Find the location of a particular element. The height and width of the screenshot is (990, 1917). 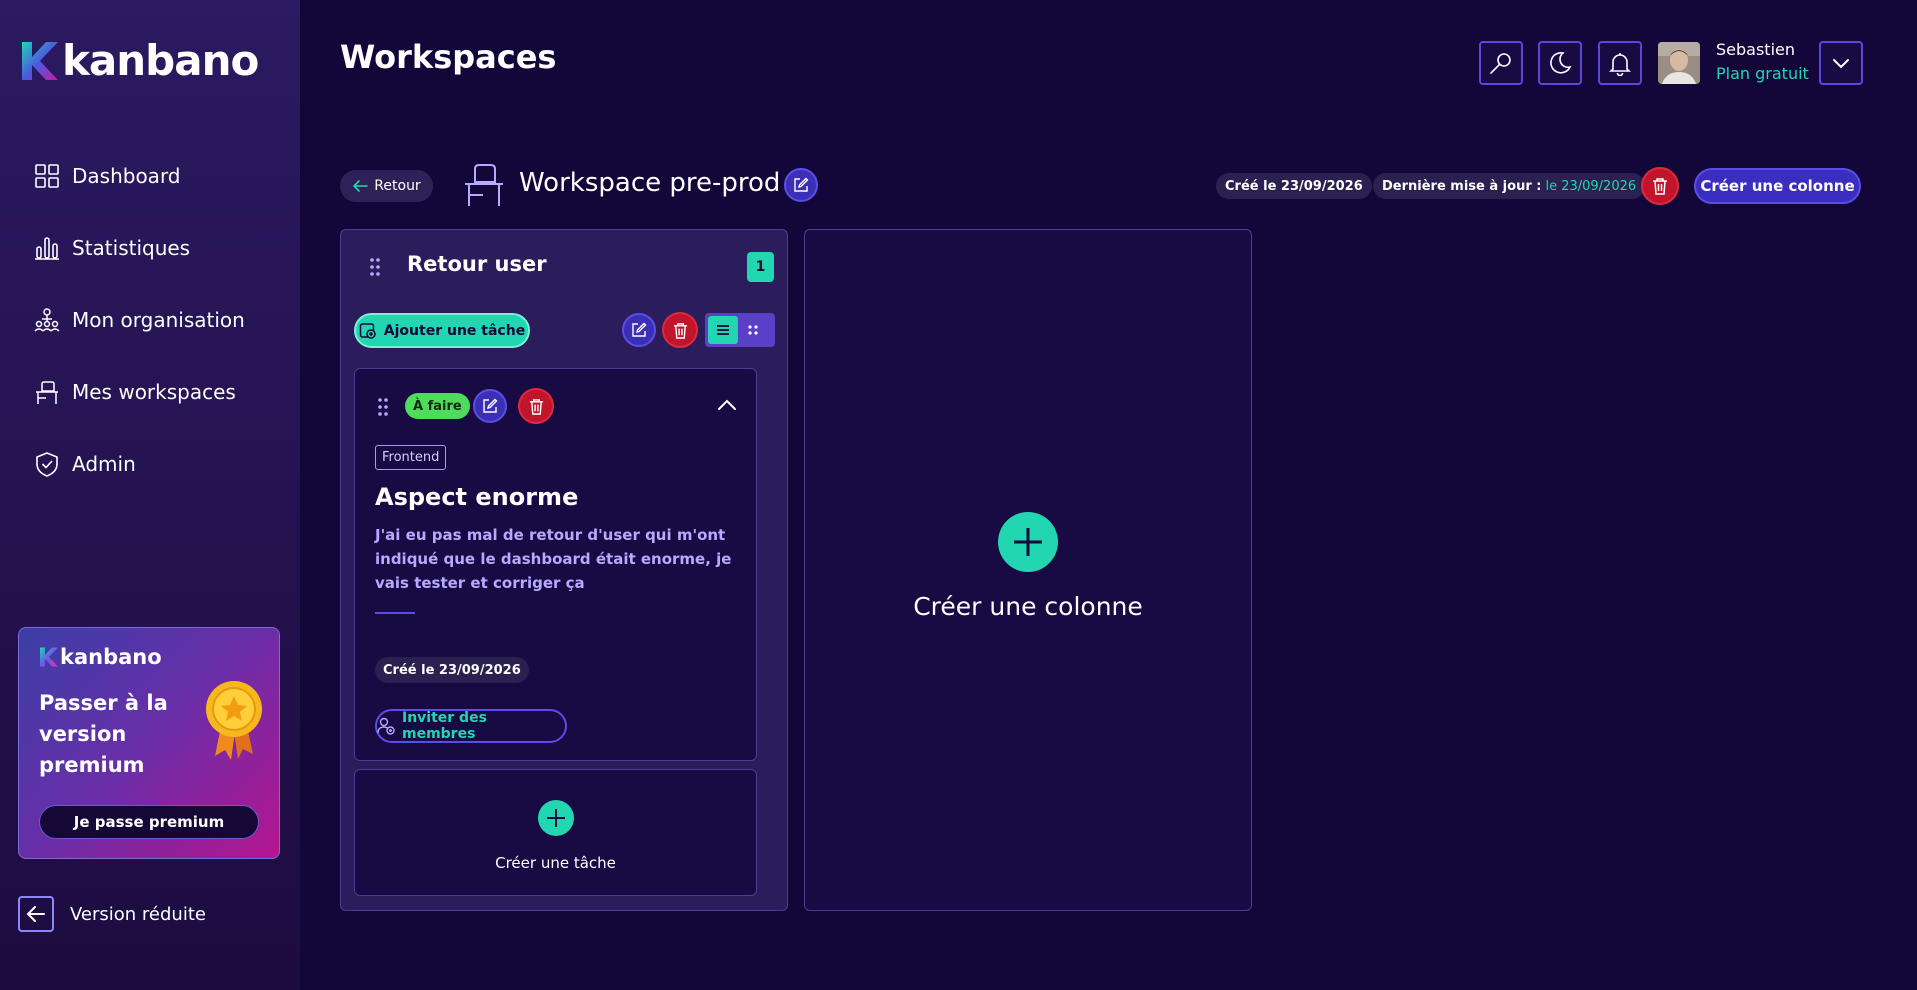

task-title: Aspect enorme is located at coordinates (477, 497).